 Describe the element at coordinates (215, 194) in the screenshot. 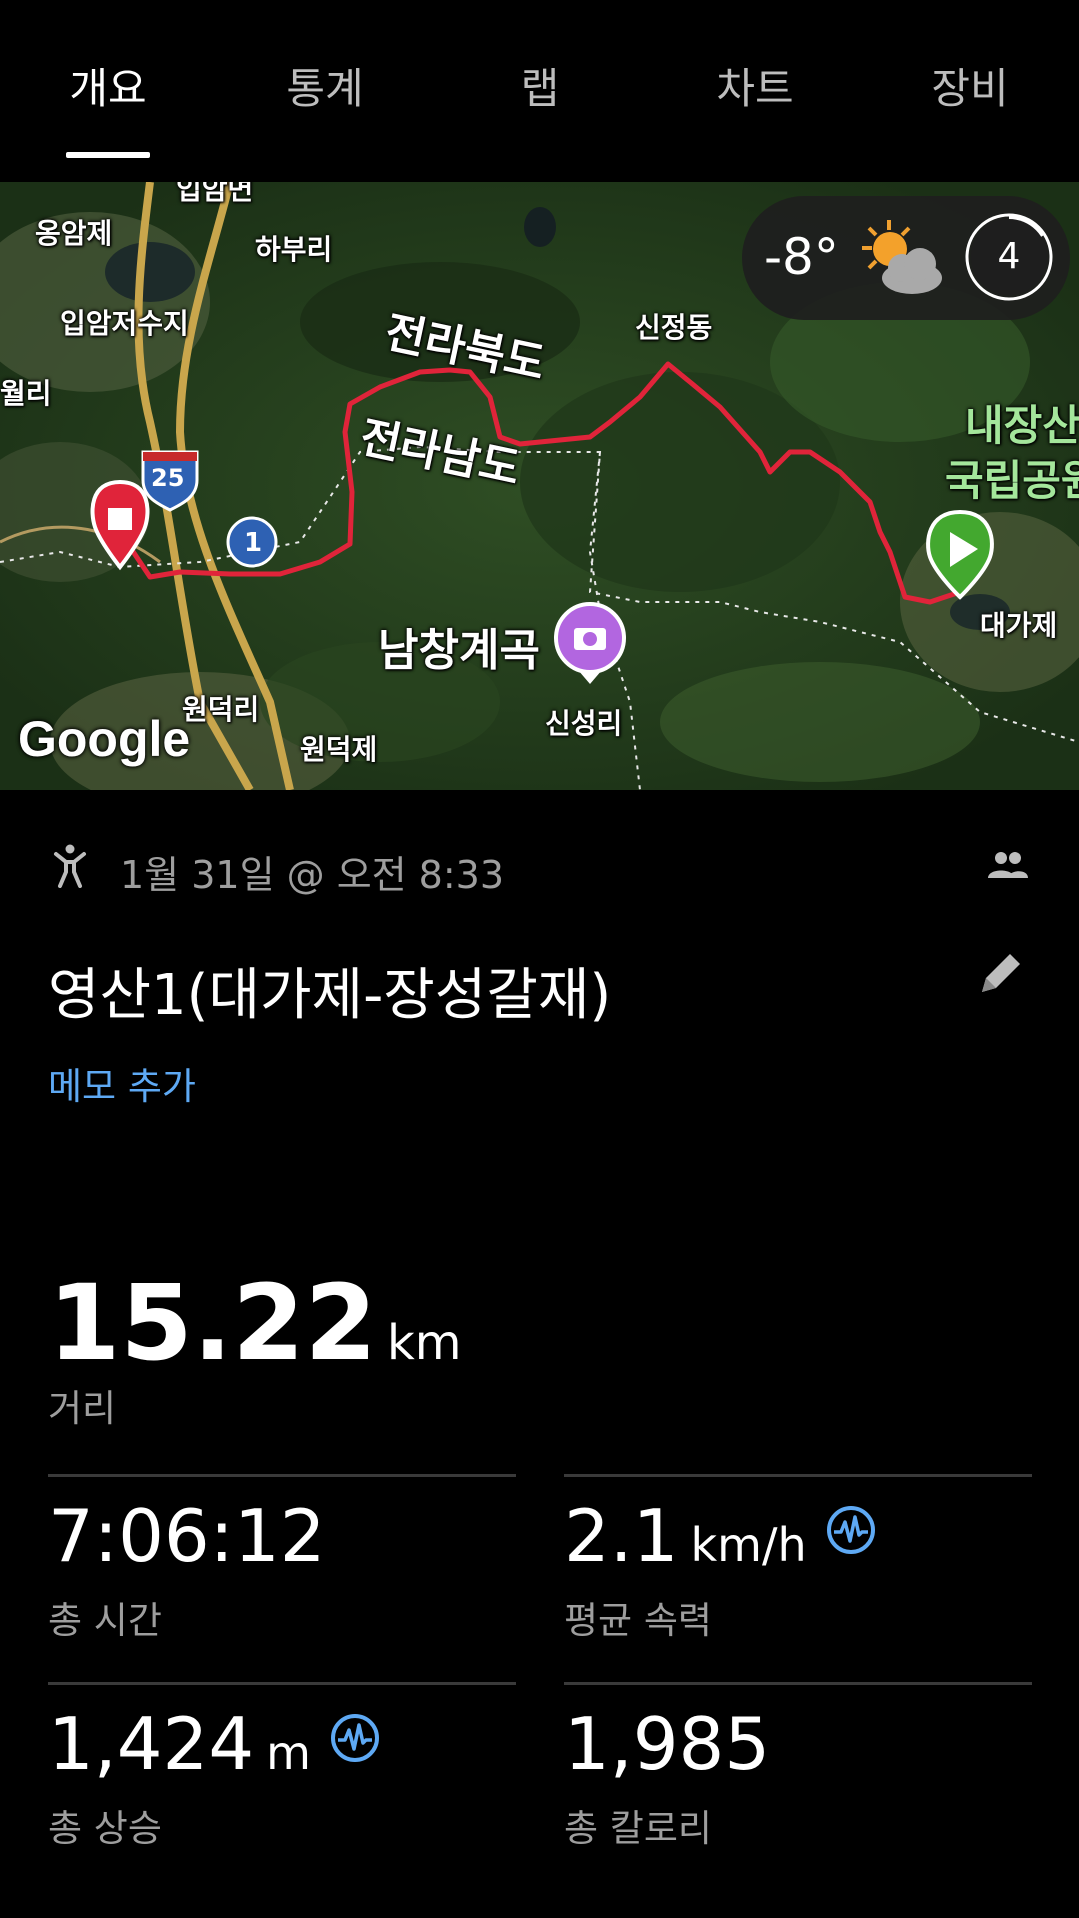

I see `map-label-ipam: 입암면` at that location.